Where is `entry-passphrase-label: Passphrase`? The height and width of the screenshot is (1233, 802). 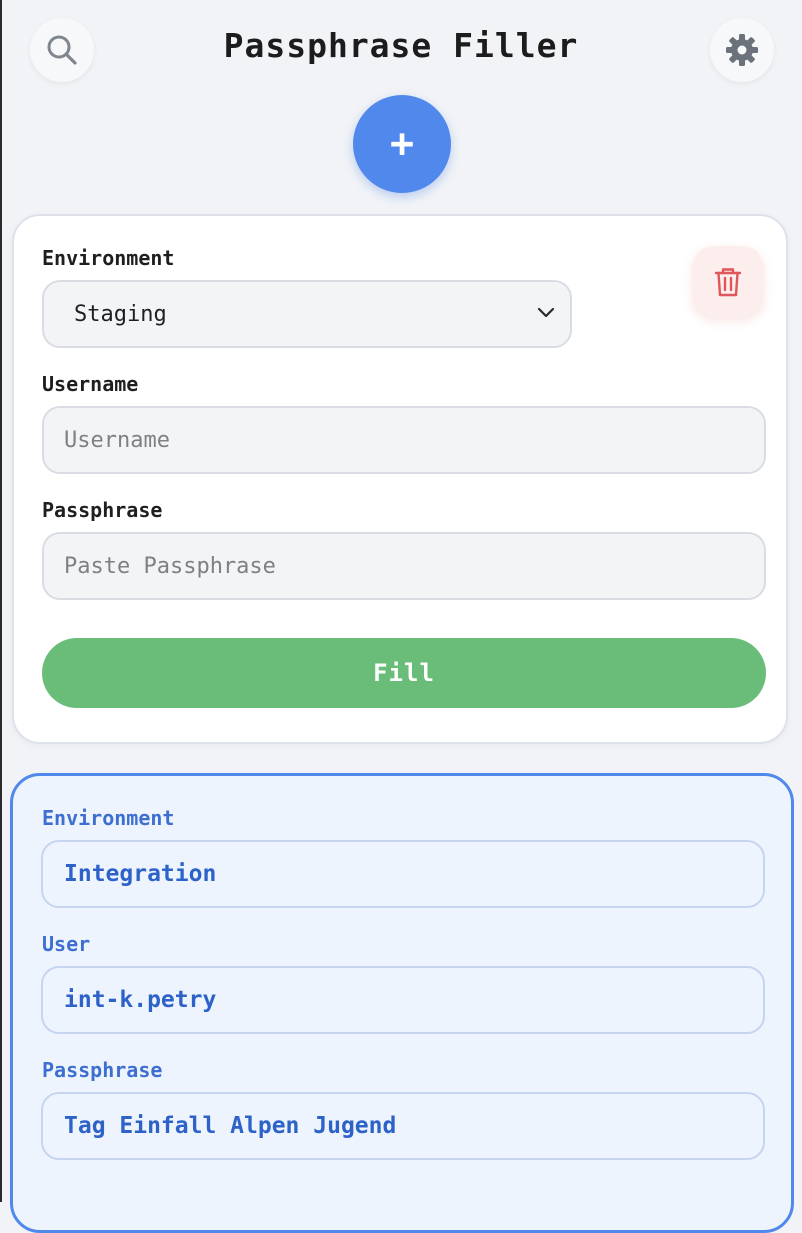
entry-passphrase-label: Passphrase is located at coordinates (102, 1070).